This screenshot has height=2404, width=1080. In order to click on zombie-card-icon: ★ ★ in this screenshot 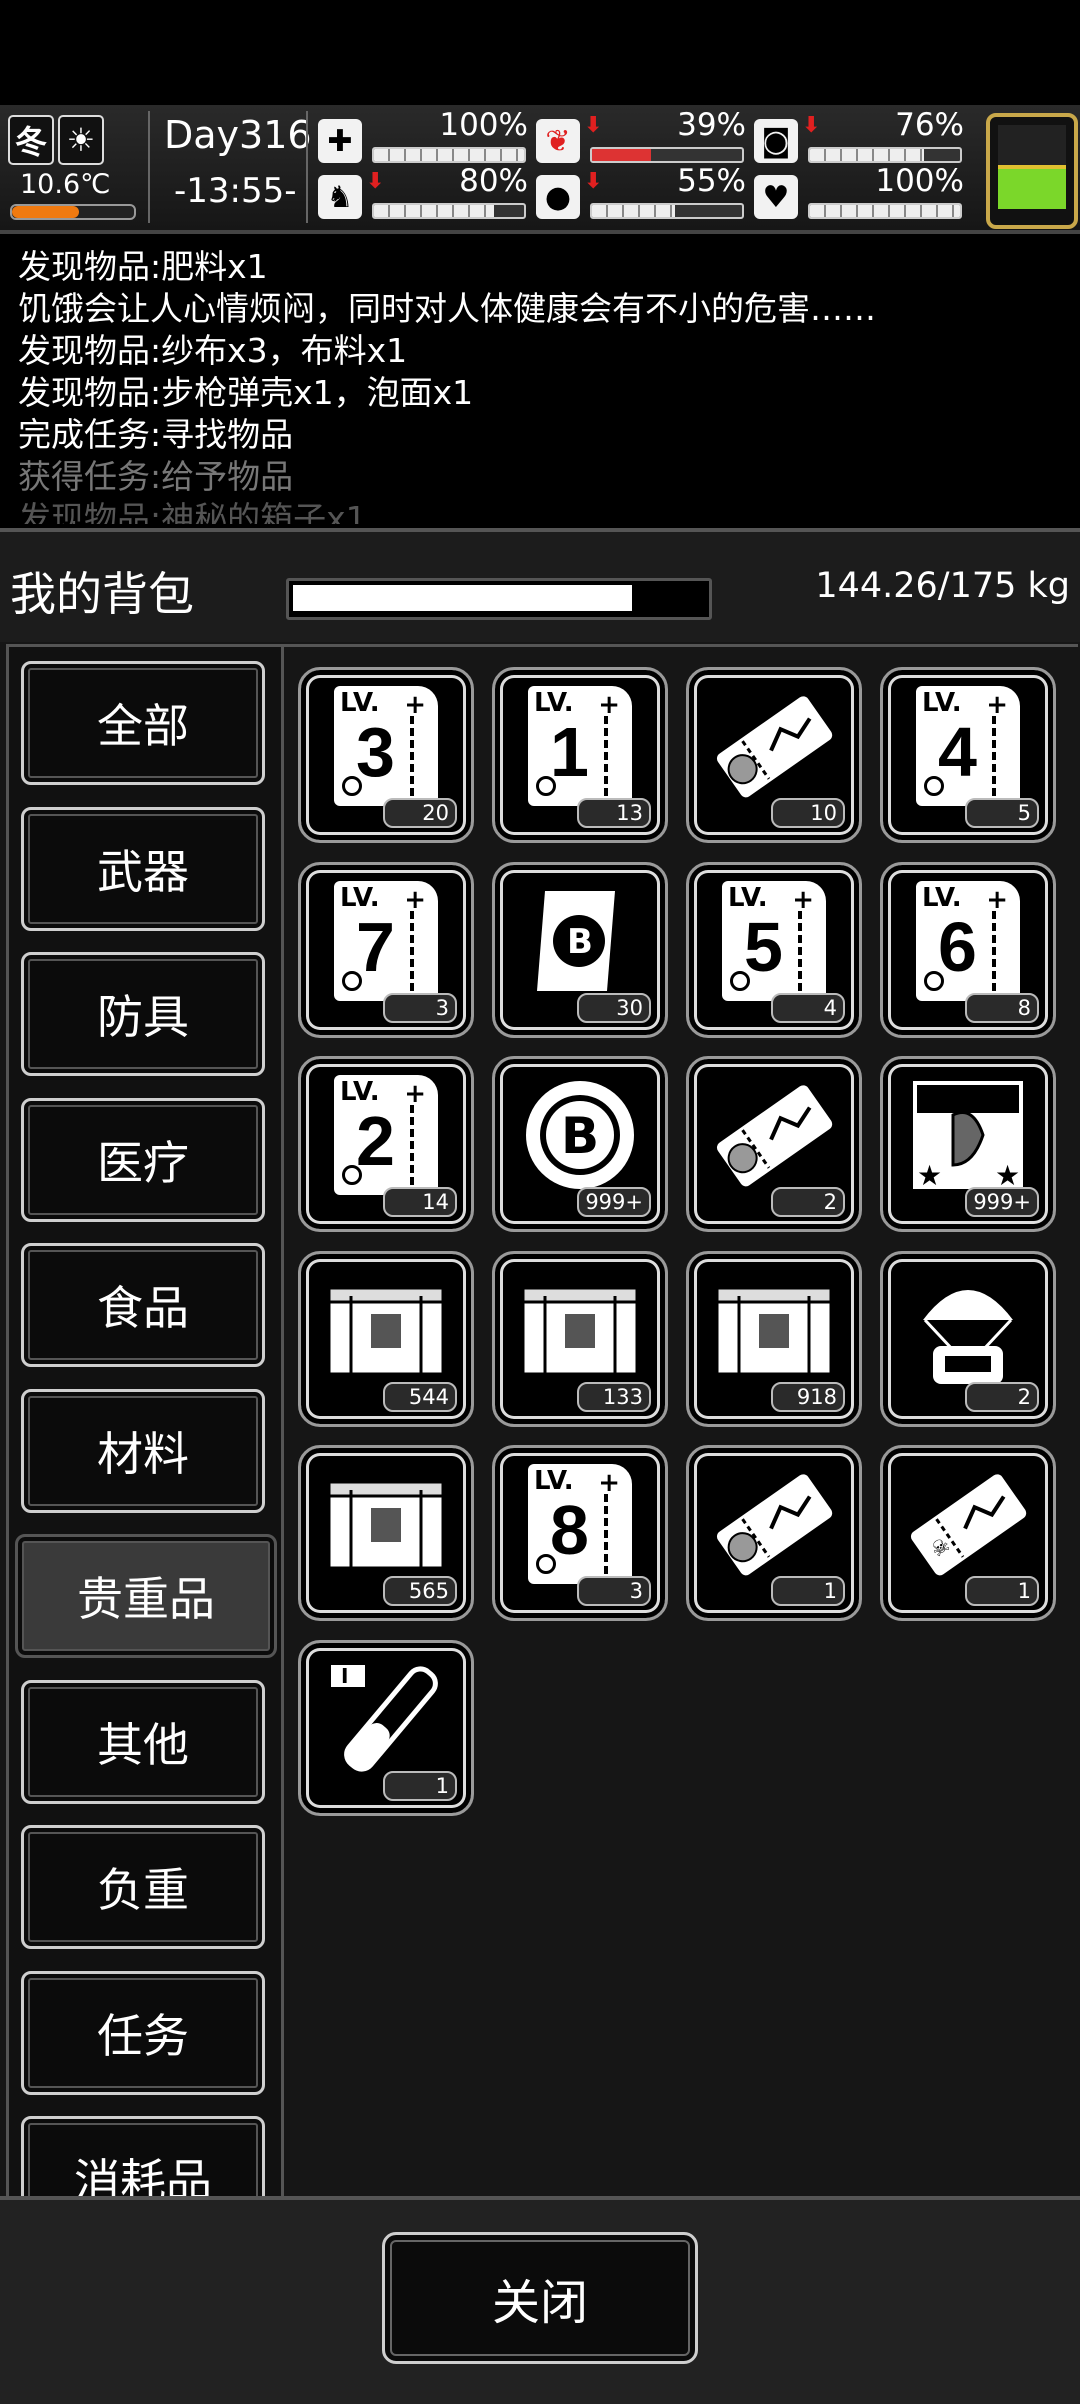, I will do `click(968, 1136)`.